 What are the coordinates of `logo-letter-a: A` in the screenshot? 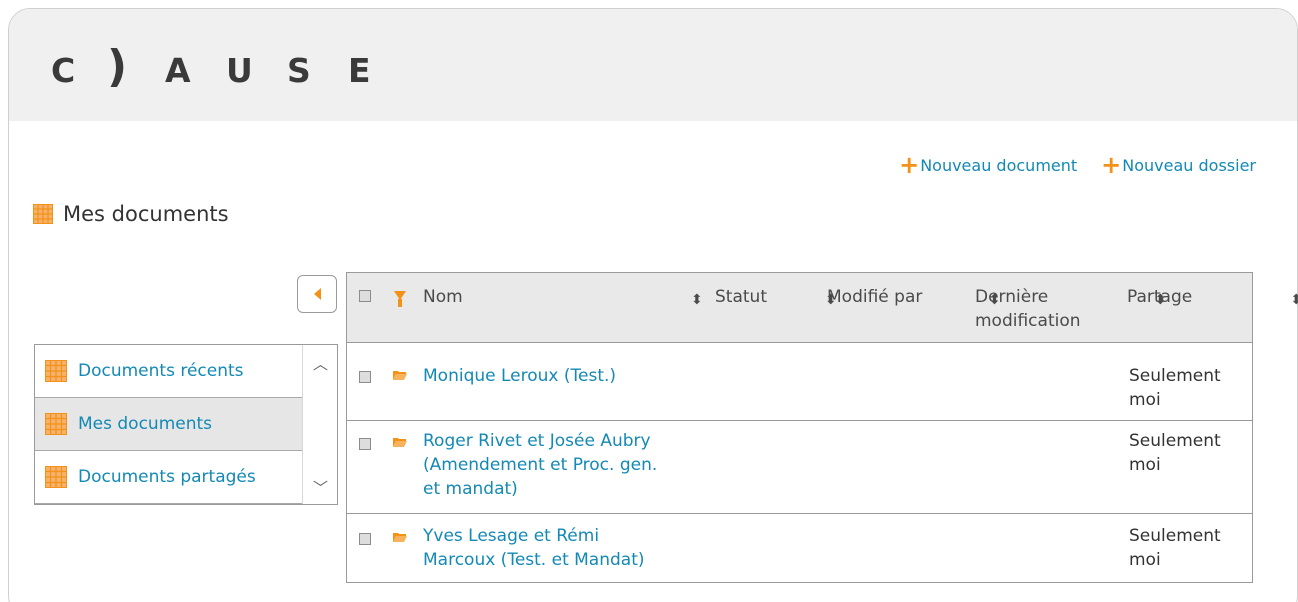 It's located at (178, 70).